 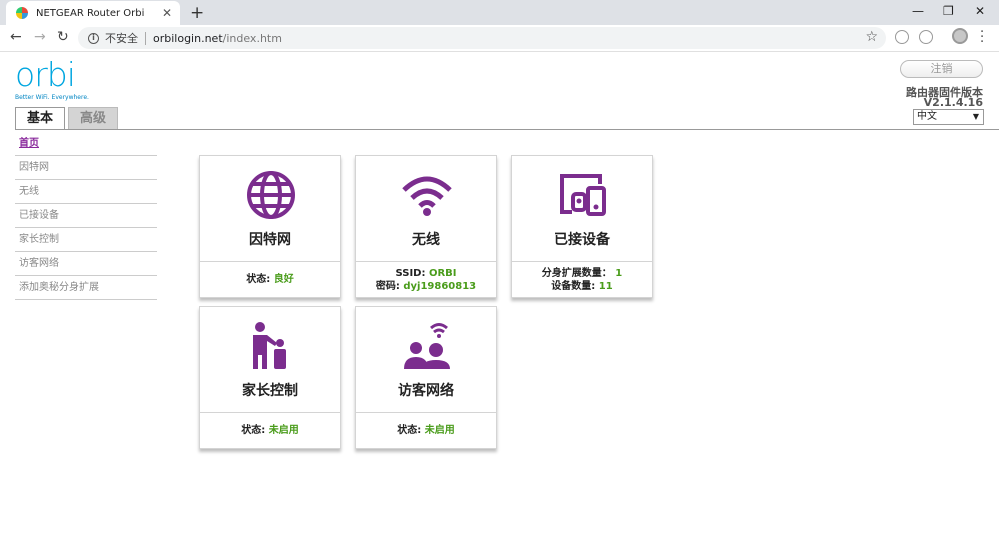 I want to click on firmware-version: V2.1.4.16, so click(x=953, y=102).